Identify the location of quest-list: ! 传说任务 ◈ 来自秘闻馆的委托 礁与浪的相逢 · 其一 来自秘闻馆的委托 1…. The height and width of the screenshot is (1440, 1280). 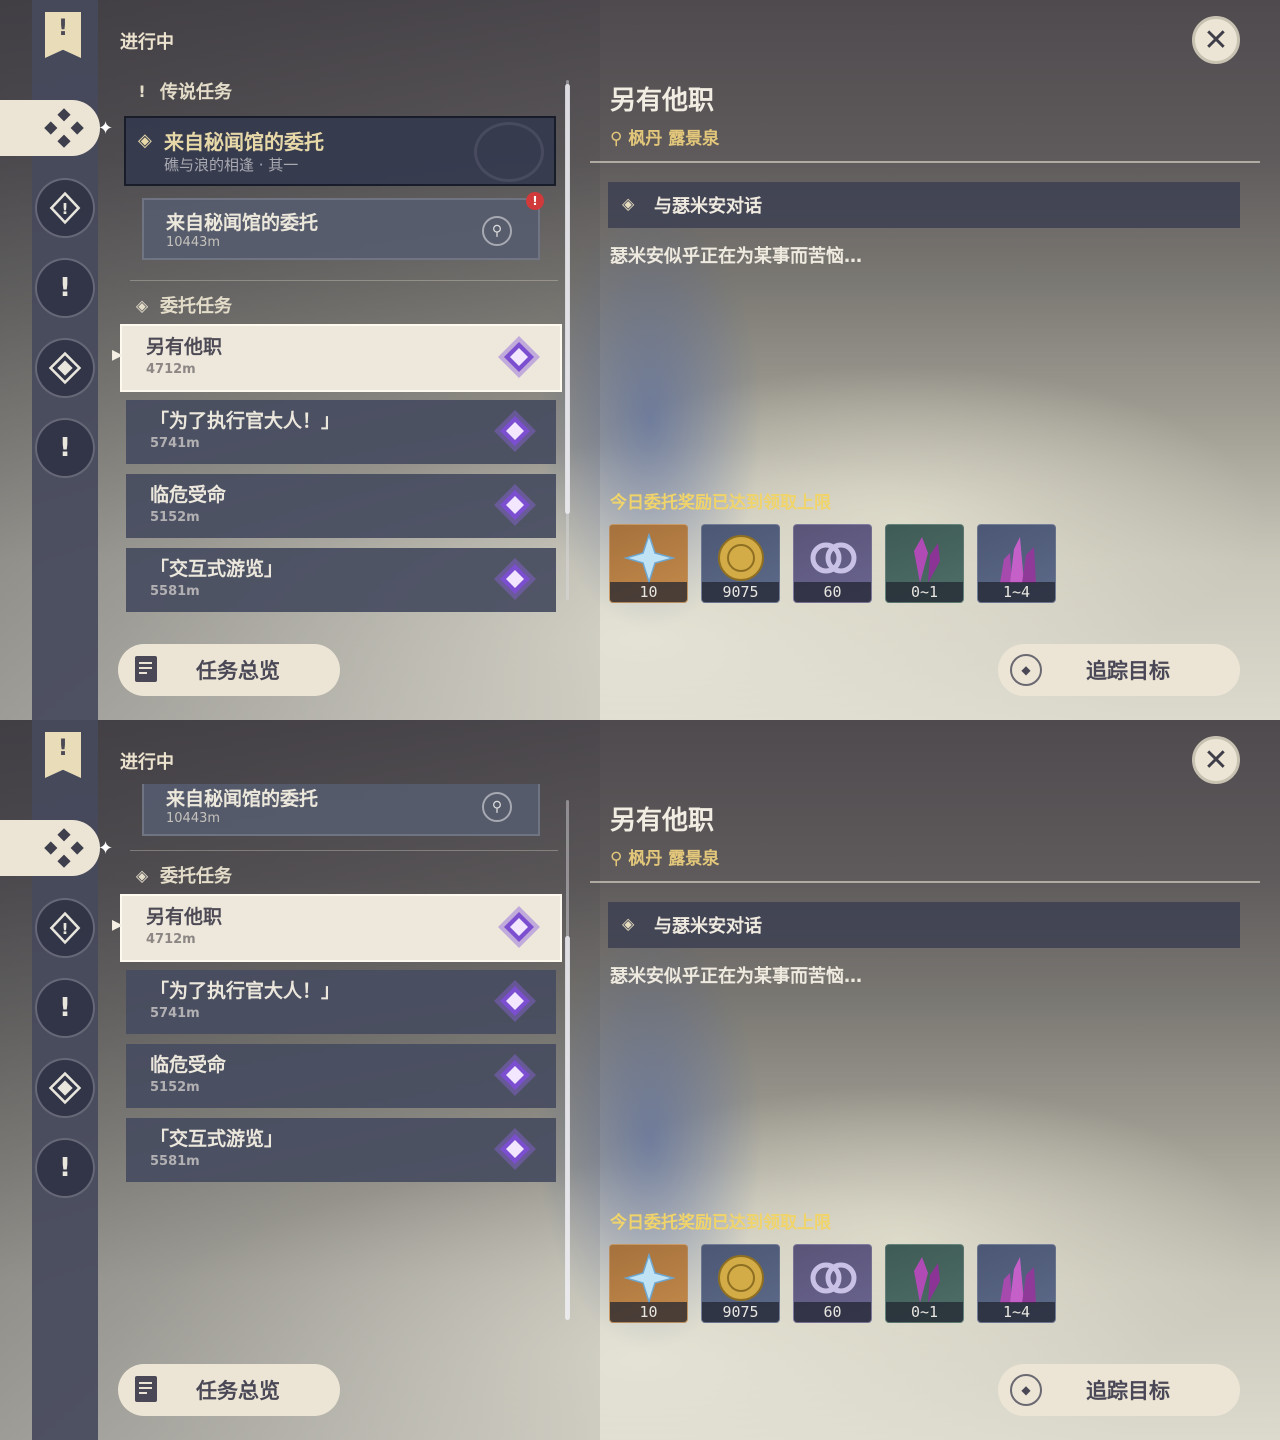
(342, 342).